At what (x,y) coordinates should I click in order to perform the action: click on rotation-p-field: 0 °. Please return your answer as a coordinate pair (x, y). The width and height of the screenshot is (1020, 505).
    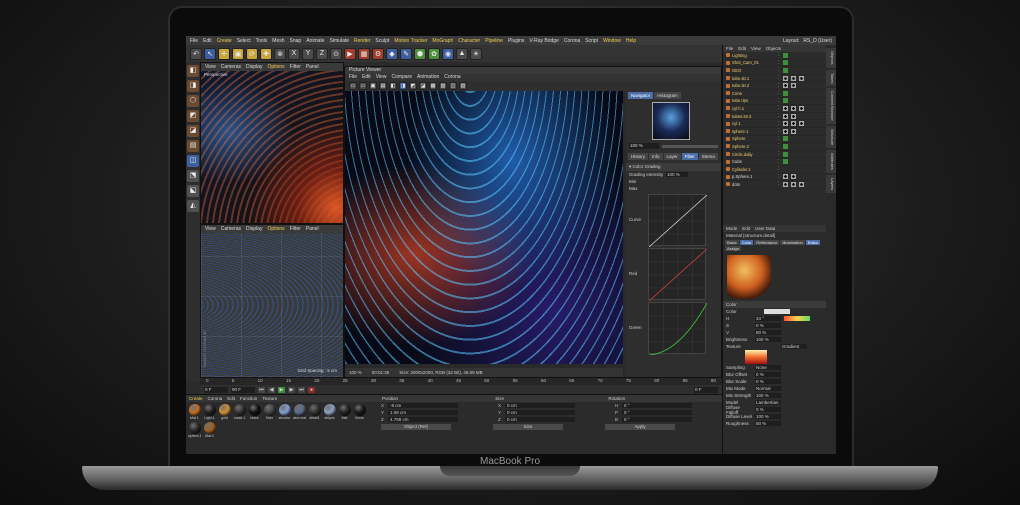
    Looking at the image, I should click on (657, 412).